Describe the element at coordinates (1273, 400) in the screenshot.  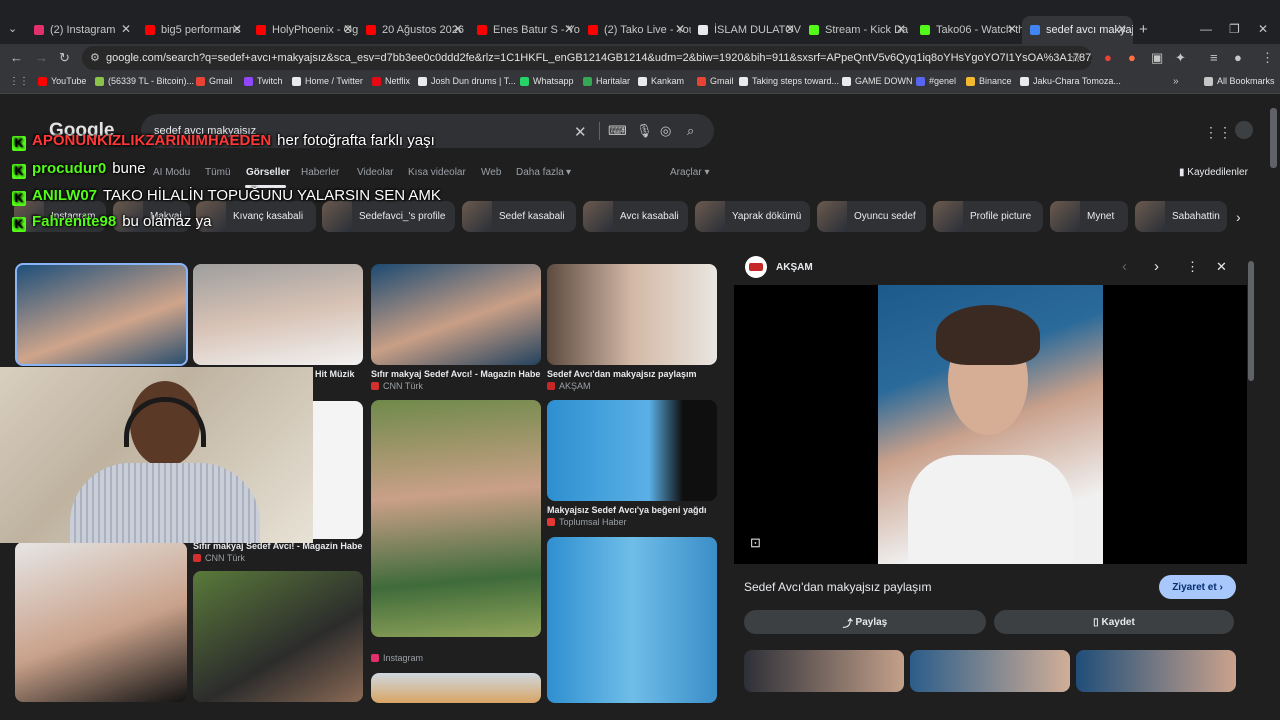
I see `page-scrollbar` at that location.